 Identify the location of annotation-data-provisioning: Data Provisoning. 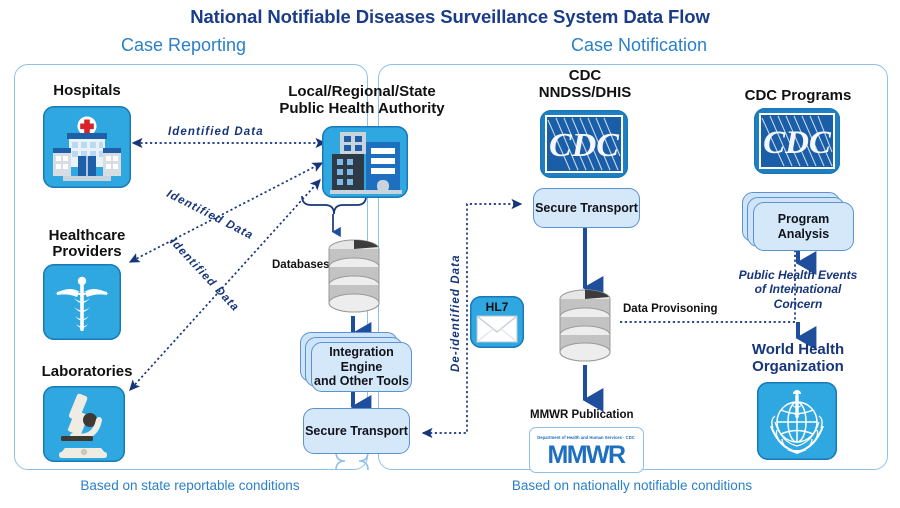
(670, 309).